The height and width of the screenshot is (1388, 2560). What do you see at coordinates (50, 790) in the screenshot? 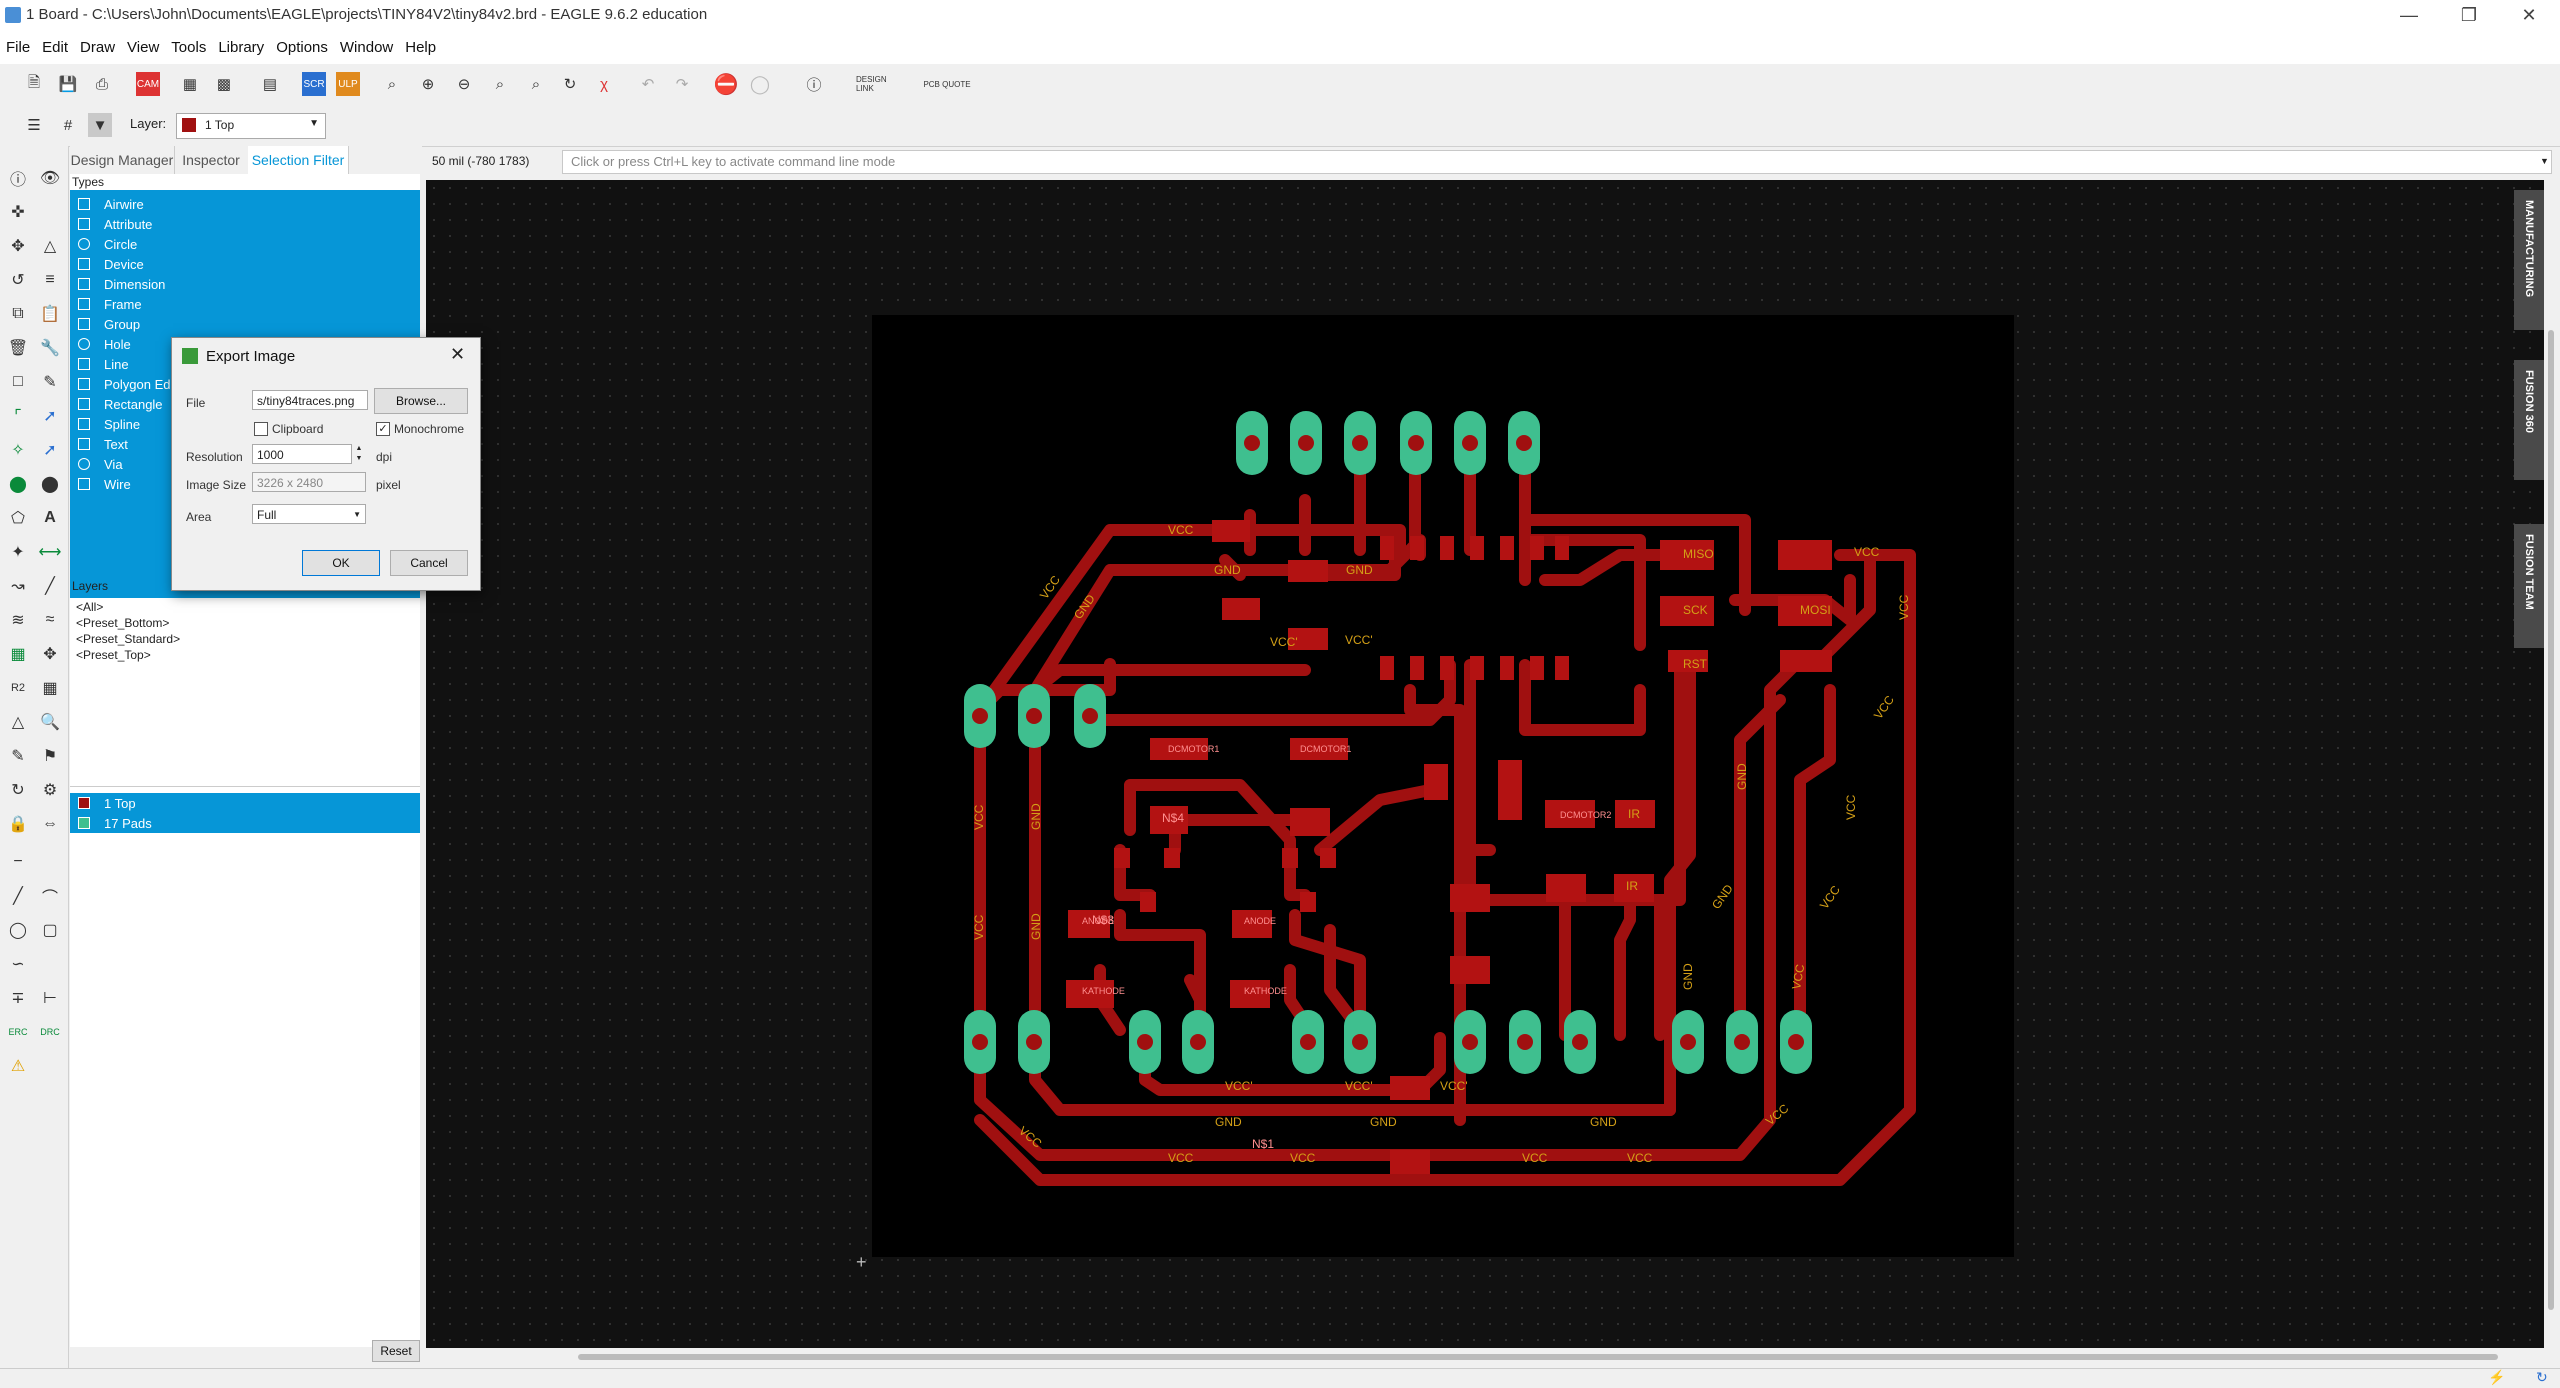
I see `gate-icon: ⚙` at bounding box center [50, 790].